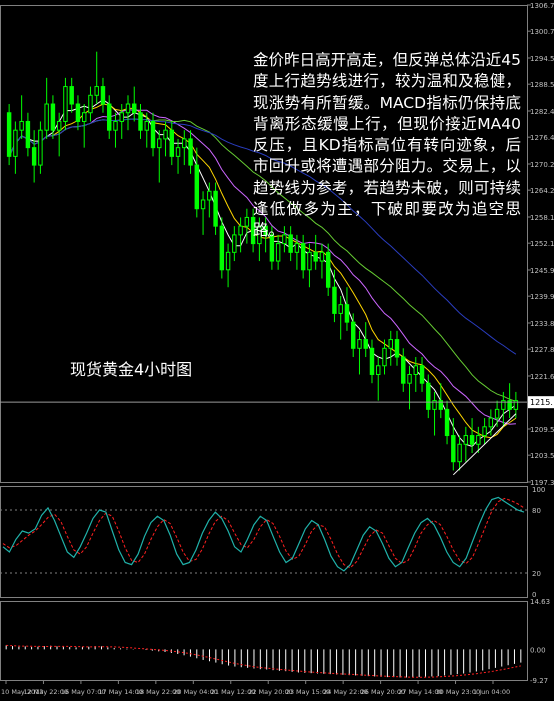 This screenshot has width=554, height=701. Describe the element at coordinates (542, 324) in the screenshot. I see `price-tick-label: 1233.80` at that location.